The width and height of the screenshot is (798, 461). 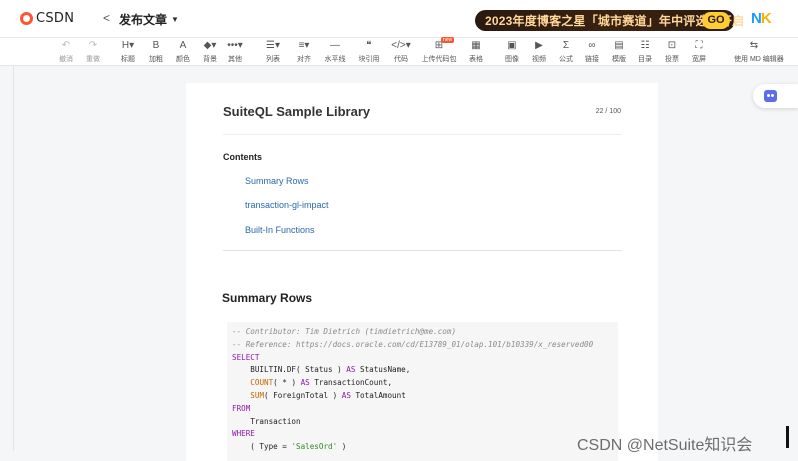 I want to click on toolbar-table-button: ▦ 表格, so click(x=476, y=52).